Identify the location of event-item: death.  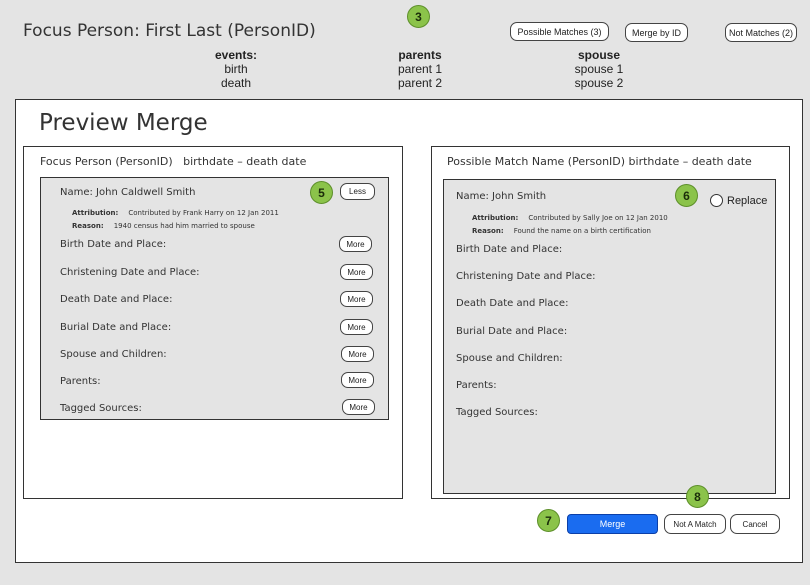
(236, 83).